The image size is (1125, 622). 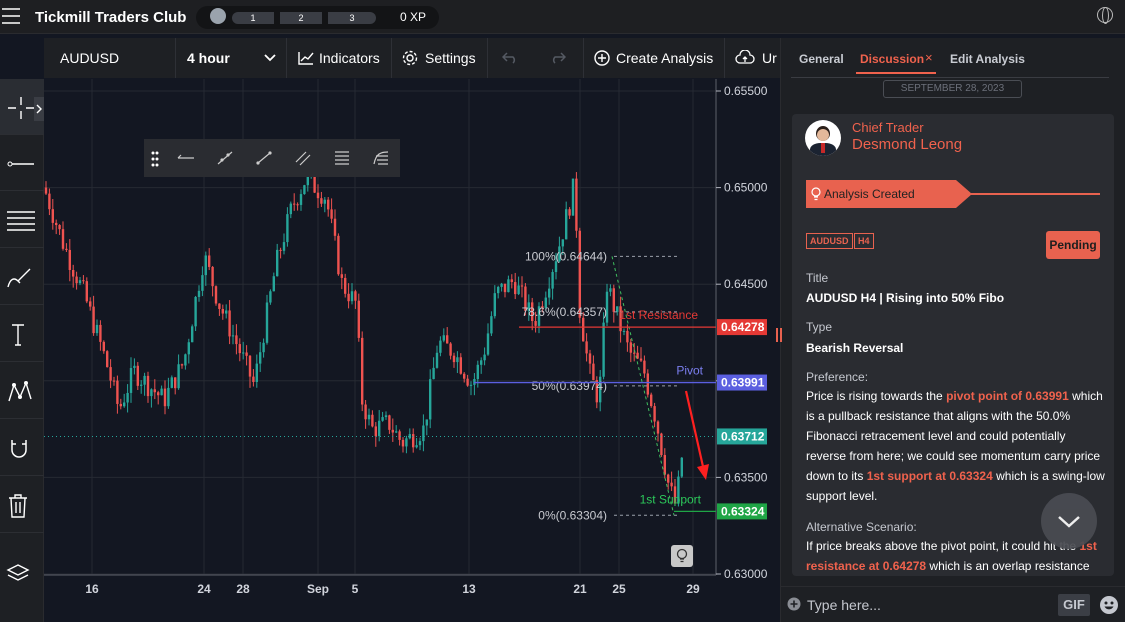 What do you see at coordinates (861, 527) in the screenshot?
I see `alternative-label: Alternative Scenario:` at bounding box center [861, 527].